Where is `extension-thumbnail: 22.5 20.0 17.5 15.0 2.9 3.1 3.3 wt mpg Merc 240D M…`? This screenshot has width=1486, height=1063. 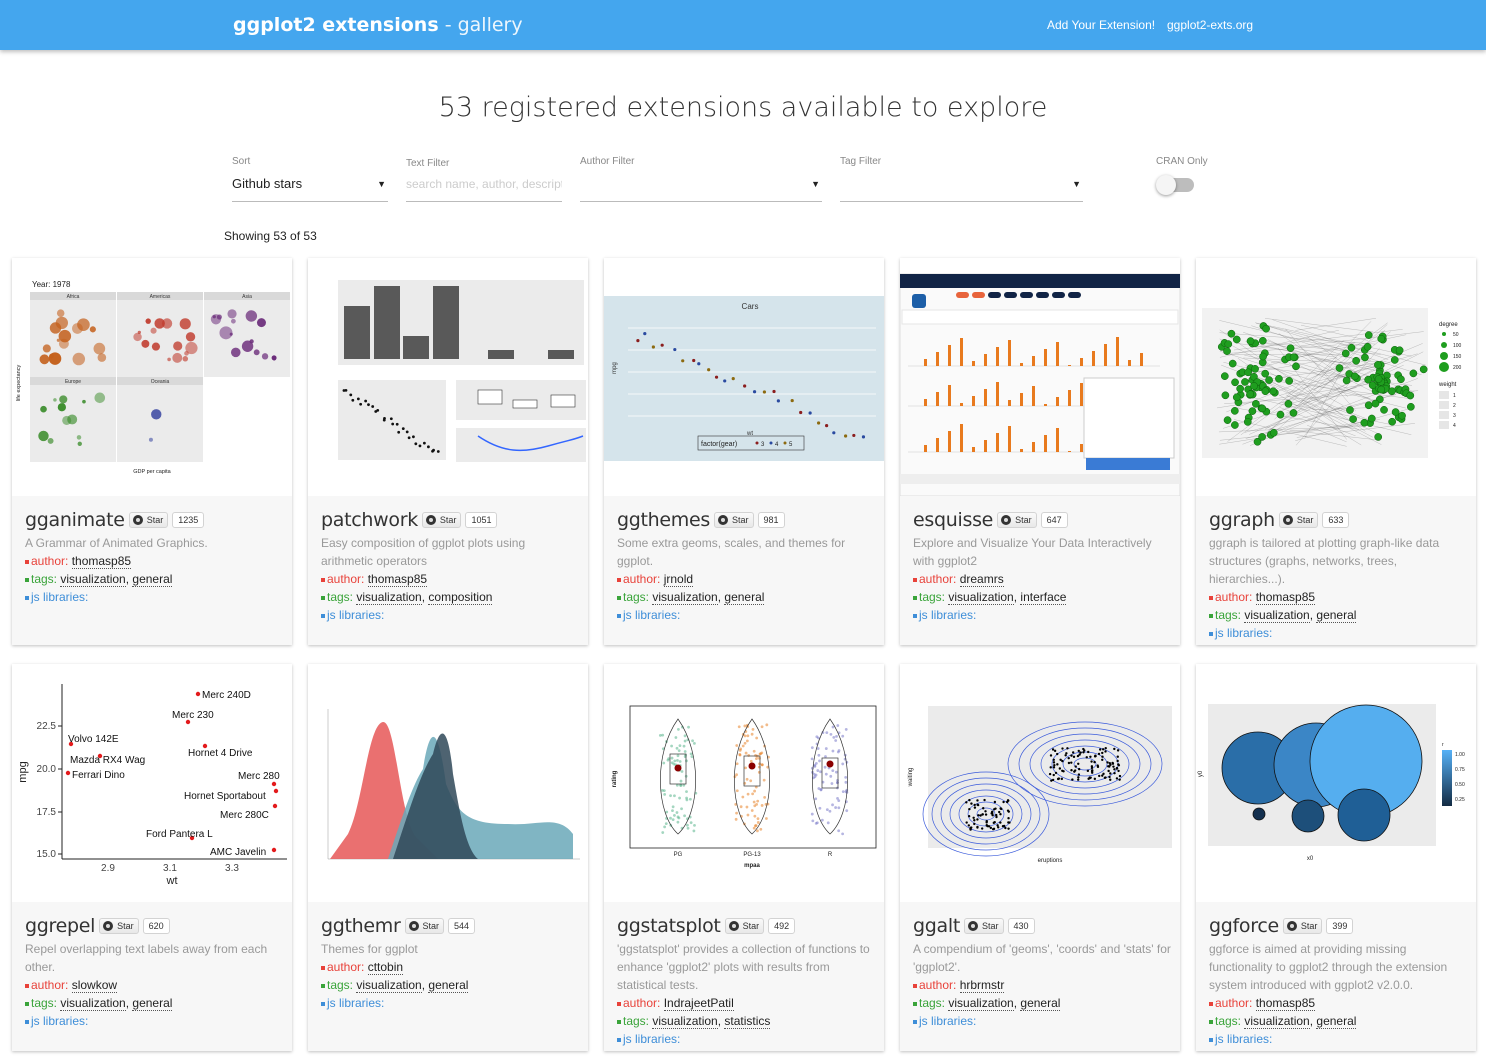 extension-thumbnail: 22.5 20.0 17.5 15.0 2.9 3.1 3.3 wt mpg Merc 240D M… is located at coordinates (152, 783).